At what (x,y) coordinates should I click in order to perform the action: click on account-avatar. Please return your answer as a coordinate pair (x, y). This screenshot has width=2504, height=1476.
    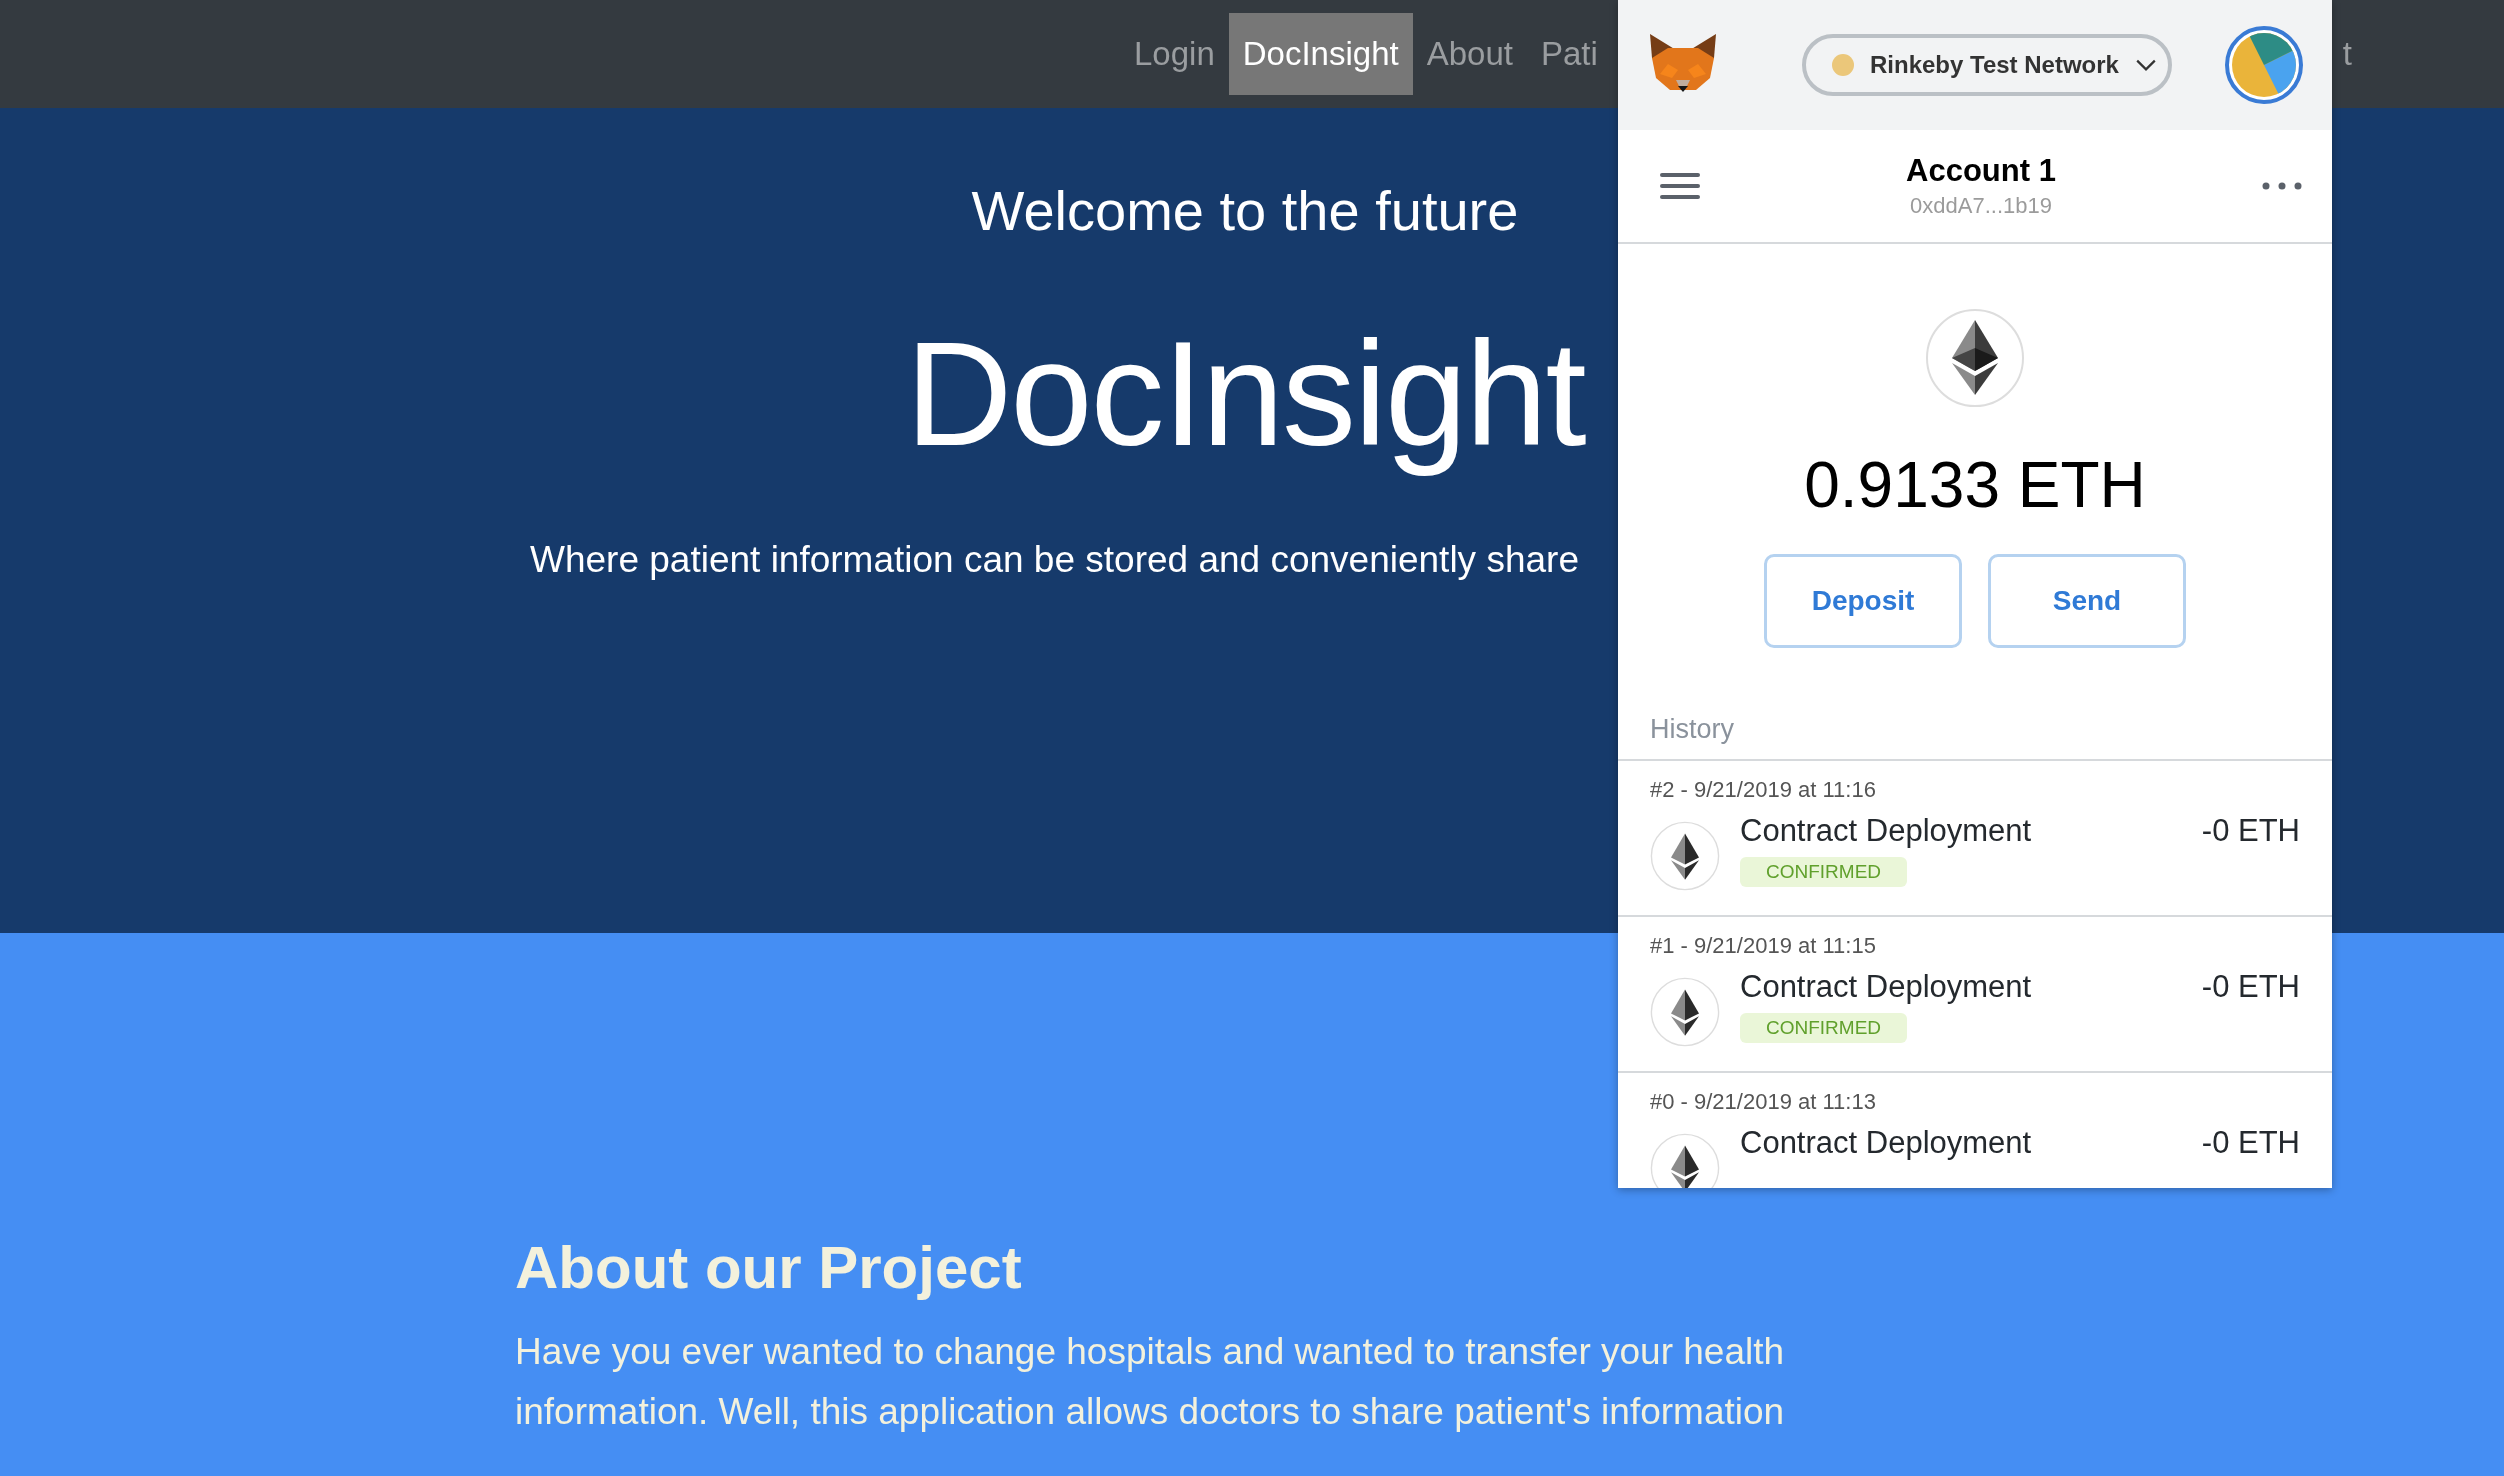
    Looking at the image, I should click on (2264, 65).